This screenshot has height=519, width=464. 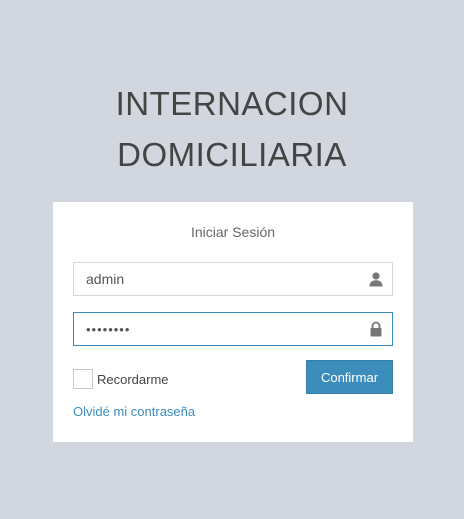 What do you see at coordinates (232, 103) in the screenshot?
I see `logo-line-1: INTERNACION` at bounding box center [232, 103].